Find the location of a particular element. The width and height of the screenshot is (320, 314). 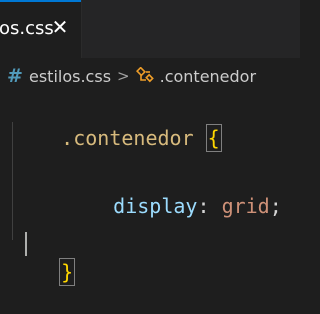

chevron-right-icon: > is located at coordinates (123, 76).